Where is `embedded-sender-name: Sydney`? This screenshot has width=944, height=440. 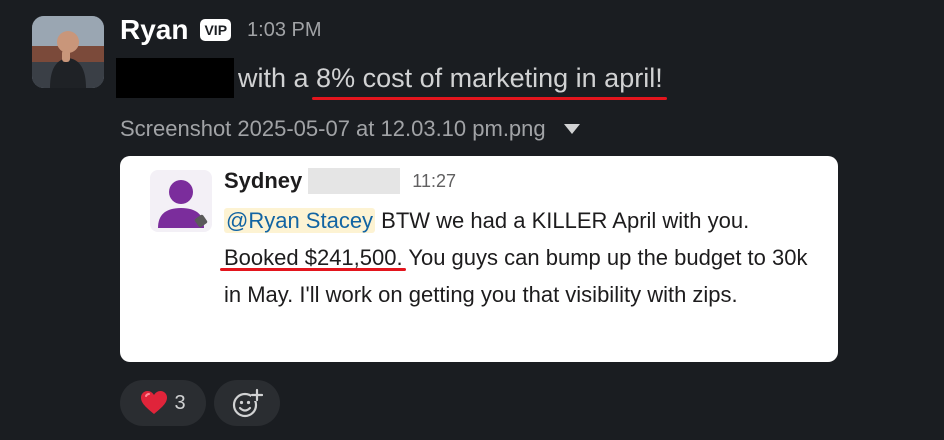 embedded-sender-name: Sydney is located at coordinates (263, 180).